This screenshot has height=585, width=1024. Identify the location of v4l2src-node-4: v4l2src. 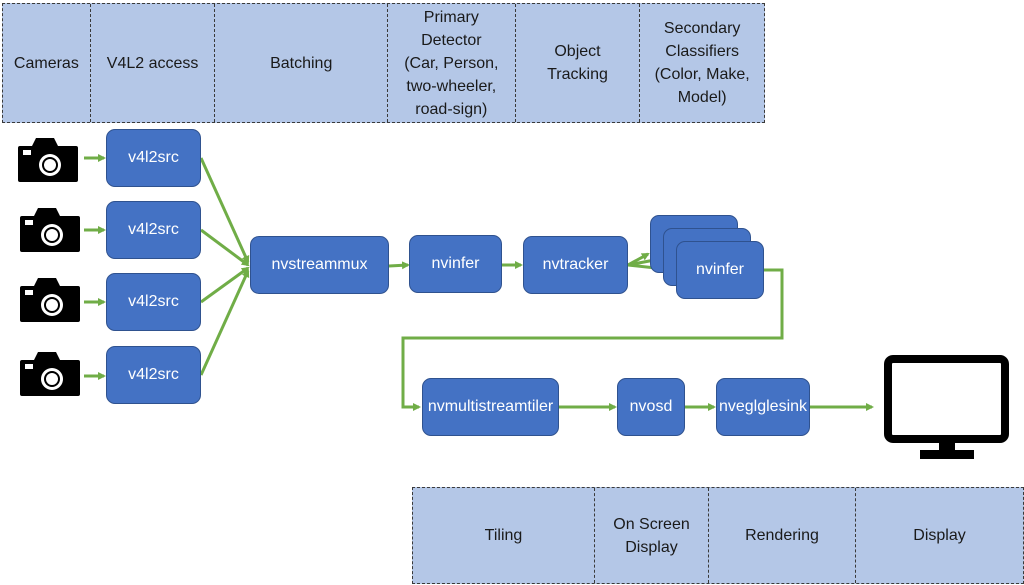
(153, 375).